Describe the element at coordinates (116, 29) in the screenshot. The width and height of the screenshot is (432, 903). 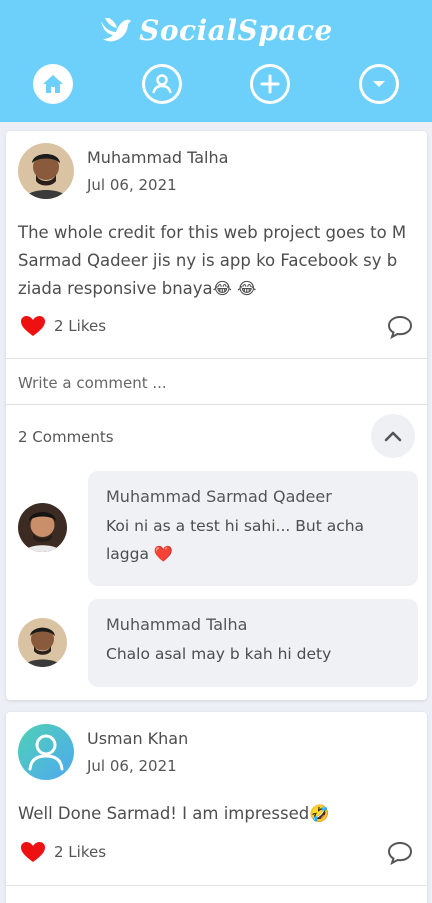
I see `dove-icon` at that location.